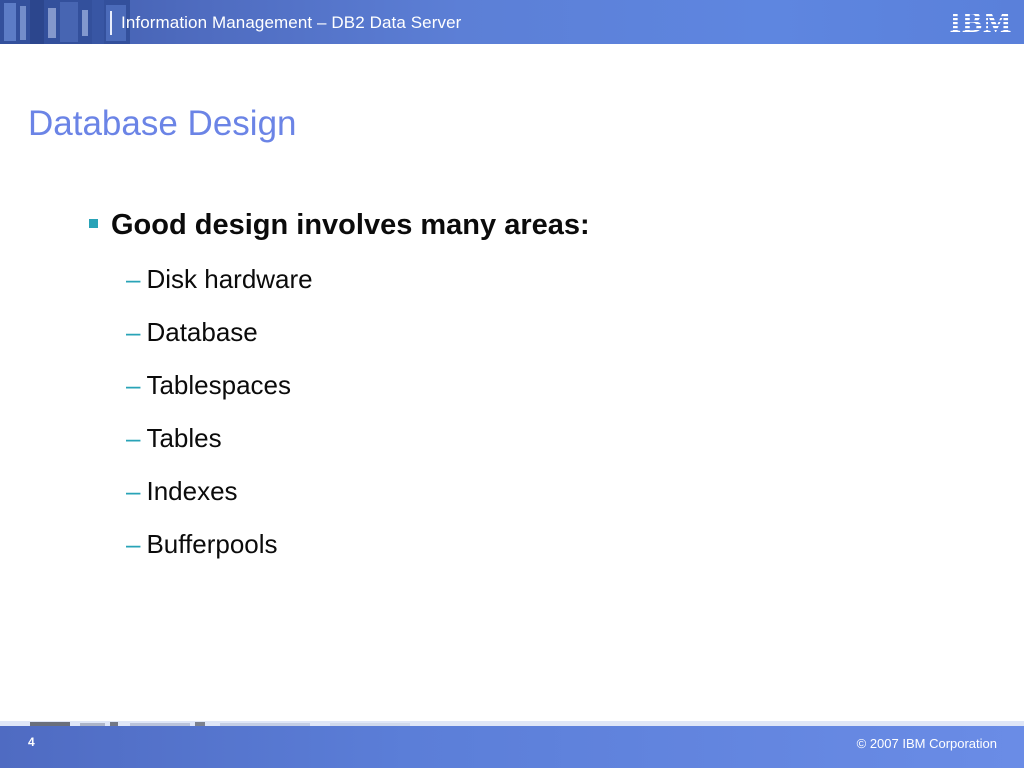 Image resolution: width=1024 pixels, height=768 pixels. What do you see at coordinates (219, 385) in the screenshot?
I see `list-item-label: Tablespaces` at bounding box center [219, 385].